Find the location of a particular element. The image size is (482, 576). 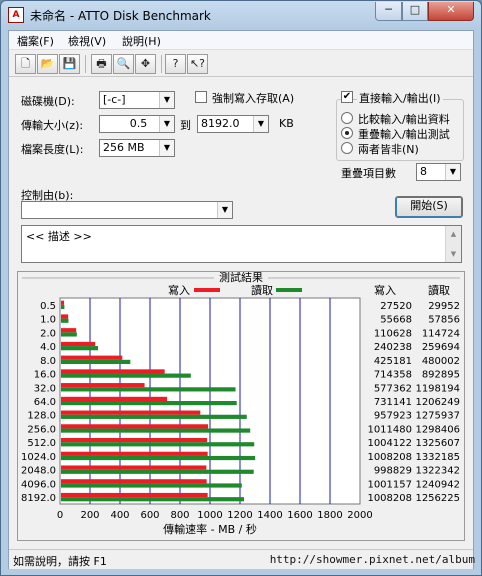

x-tick-label: 0 is located at coordinates (60, 515).